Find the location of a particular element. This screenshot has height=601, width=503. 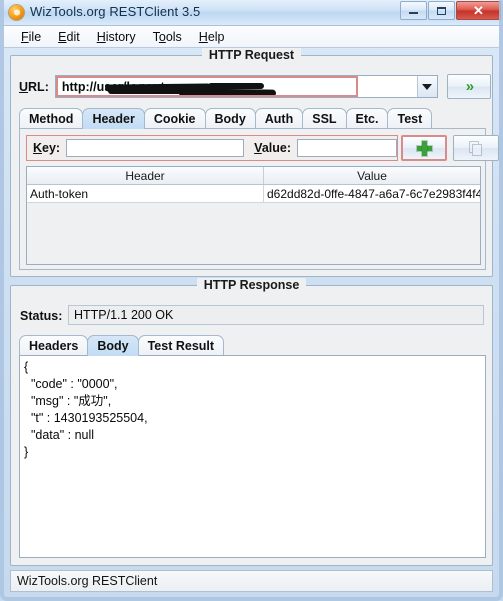

tab-response-body-label: Body is located at coordinates (113, 346).